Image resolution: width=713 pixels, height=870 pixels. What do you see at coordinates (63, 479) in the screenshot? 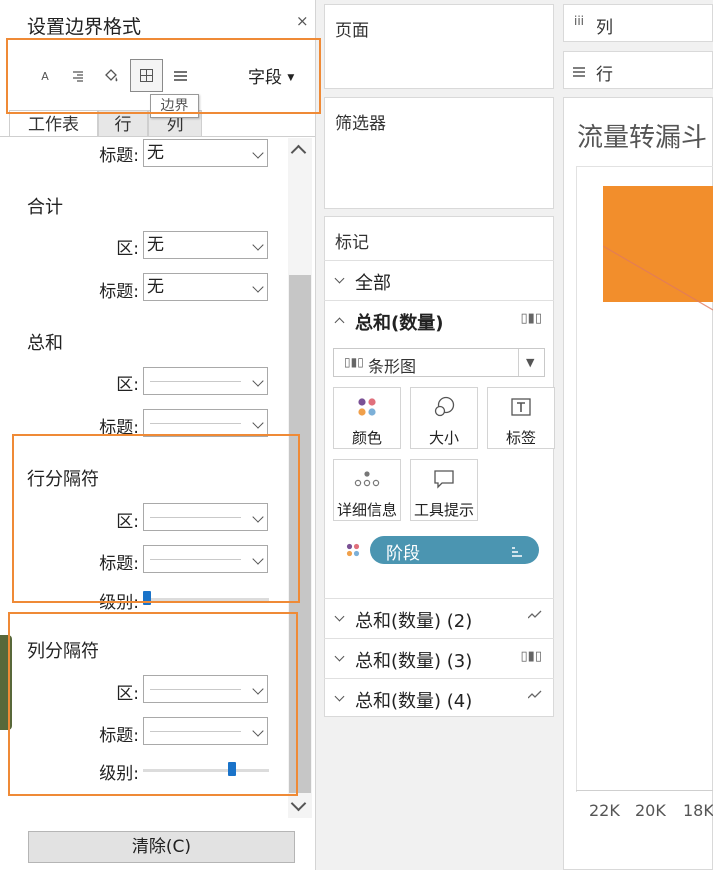
I see `row-divider-heading: 行分隔符` at bounding box center [63, 479].